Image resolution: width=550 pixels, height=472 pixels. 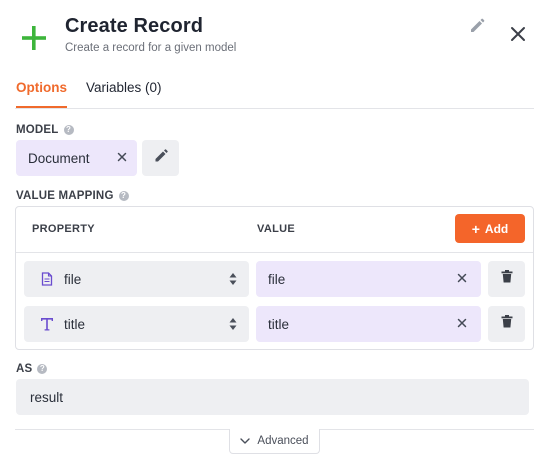 I want to click on value-column-header: VALUE, so click(x=276, y=229).